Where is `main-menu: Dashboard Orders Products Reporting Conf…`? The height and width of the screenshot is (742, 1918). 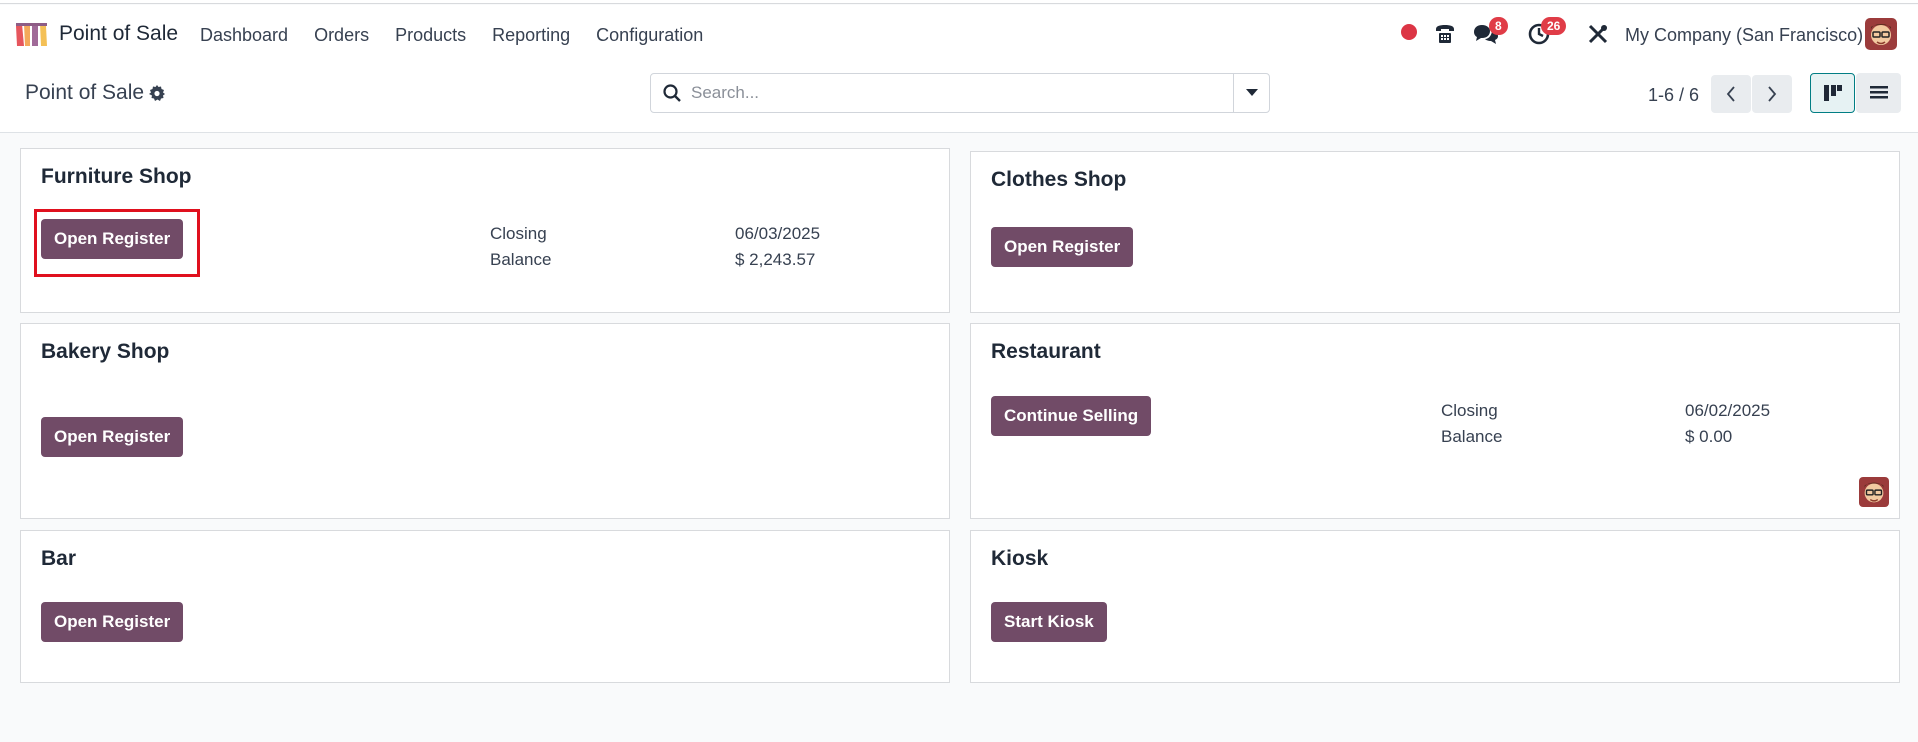 main-menu: Dashboard Orders Products Reporting Conf… is located at coordinates (464, 35).